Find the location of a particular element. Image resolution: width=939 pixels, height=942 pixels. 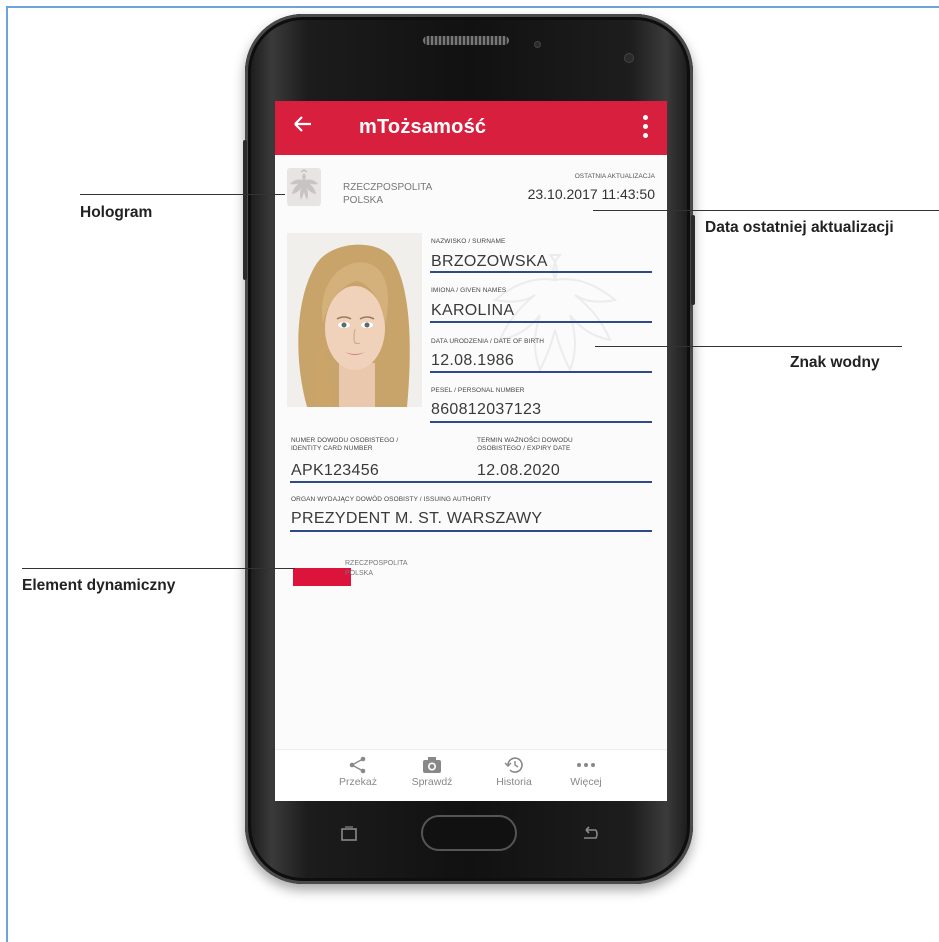

surname-value: BRZOZOWSKA is located at coordinates (489, 261).